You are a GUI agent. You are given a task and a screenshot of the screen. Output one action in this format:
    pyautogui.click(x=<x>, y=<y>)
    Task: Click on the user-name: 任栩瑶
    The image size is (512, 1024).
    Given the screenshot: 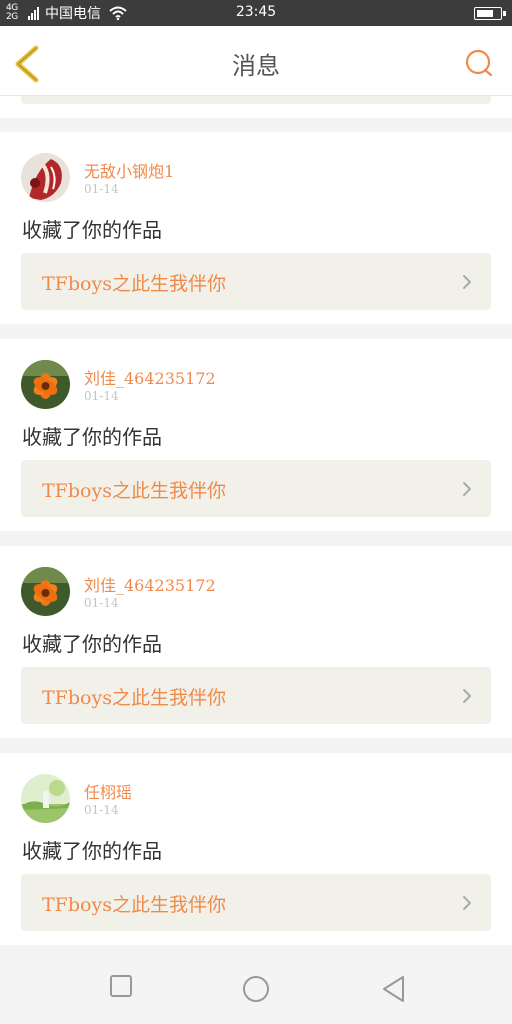 What is the action you would take?
    pyautogui.click(x=108, y=791)
    